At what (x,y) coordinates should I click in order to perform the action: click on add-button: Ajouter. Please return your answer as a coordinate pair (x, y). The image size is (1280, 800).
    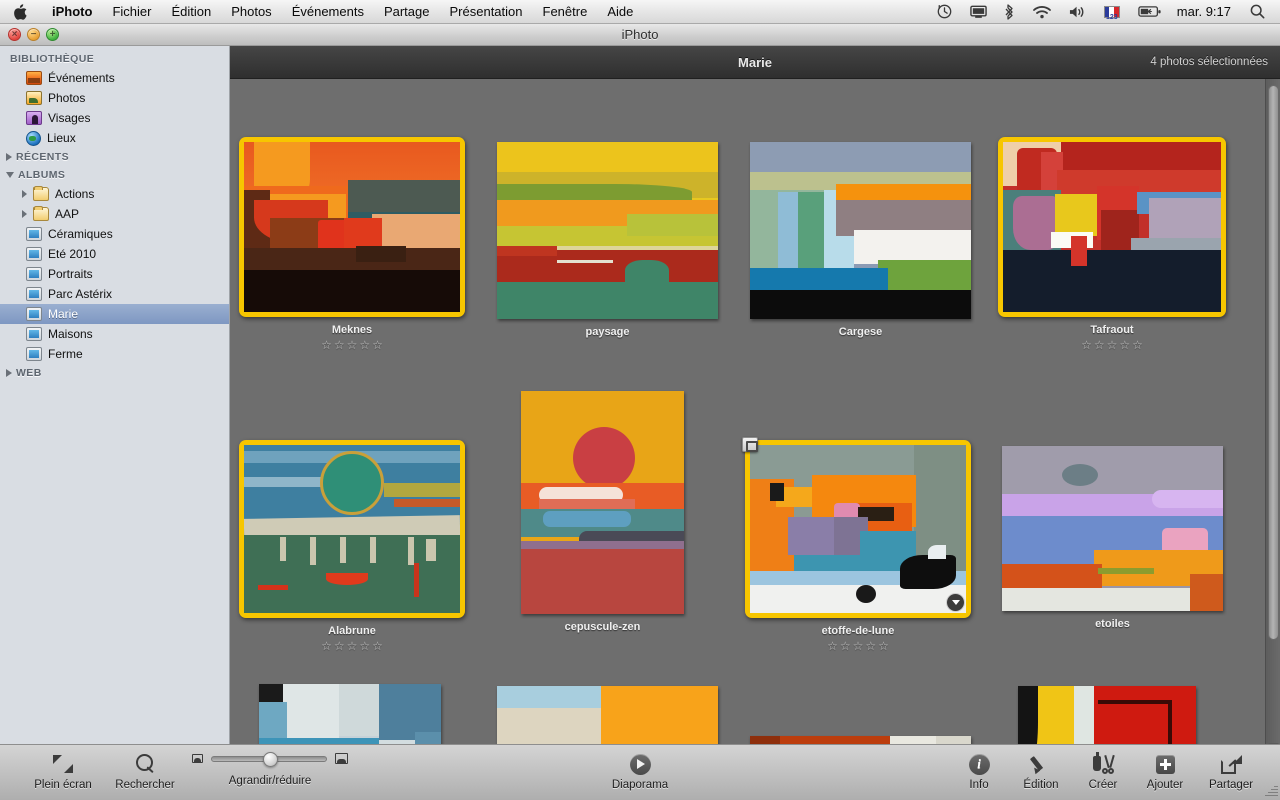
    Looking at the image, I should click on (1165, 768).